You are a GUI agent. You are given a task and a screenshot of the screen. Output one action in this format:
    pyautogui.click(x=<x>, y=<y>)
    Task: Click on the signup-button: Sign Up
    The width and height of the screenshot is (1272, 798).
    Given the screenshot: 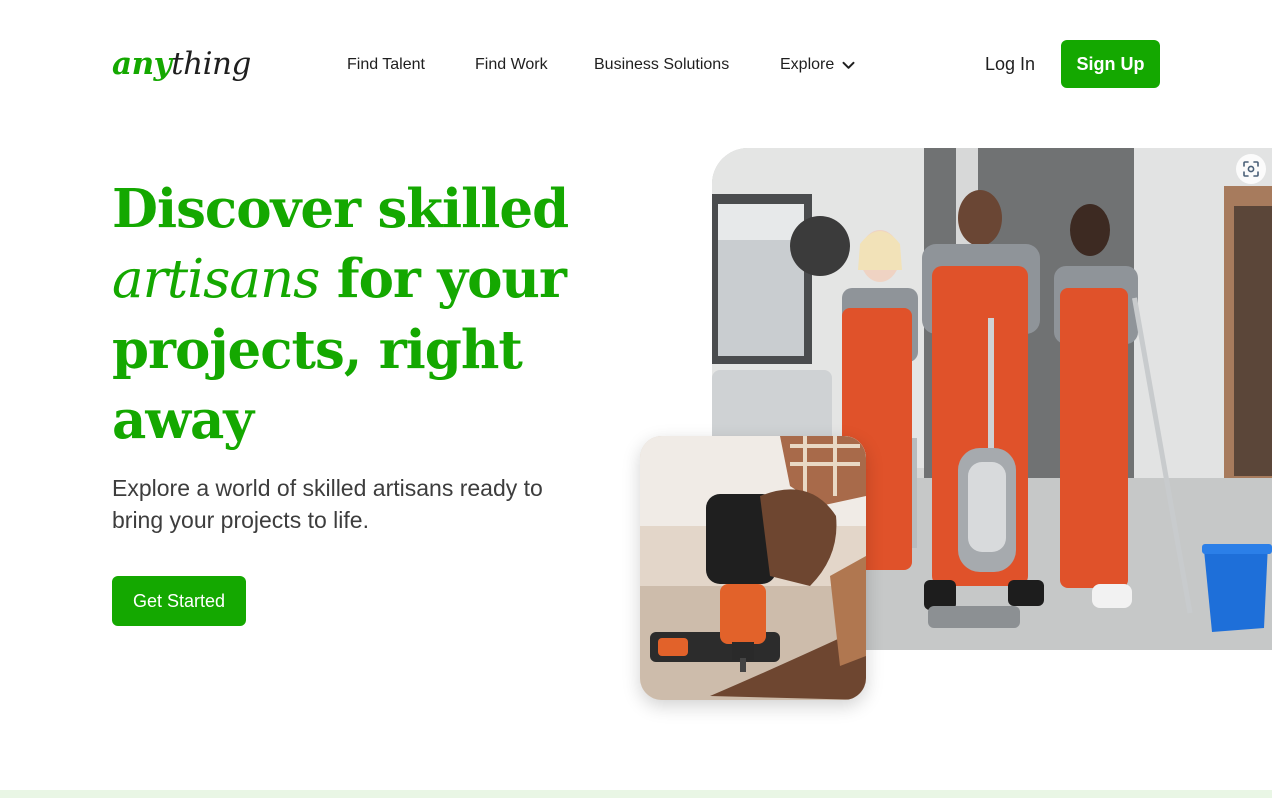 What is the action you would take?
    pyautogui.click(x=1110, y=64)
    